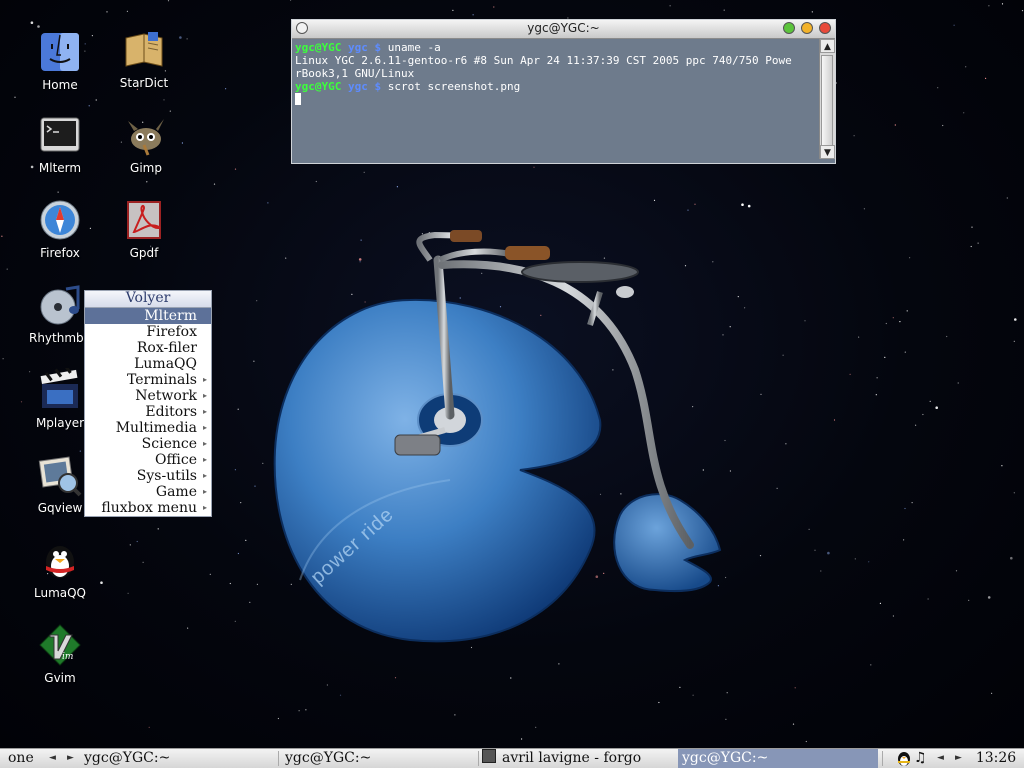 The width and height of the screenshot is (1024, 768). I want to click on menu-item-lumaqq: LumaQQ, so click(148, 364).